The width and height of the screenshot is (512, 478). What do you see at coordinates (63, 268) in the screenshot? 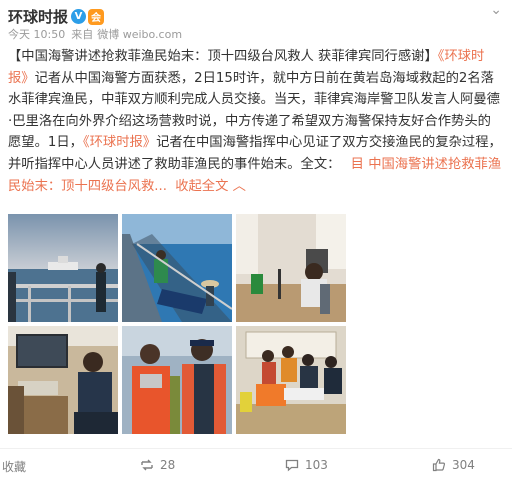
I see `sea-patrol-ship-photo` at bounding box center [63, 268].